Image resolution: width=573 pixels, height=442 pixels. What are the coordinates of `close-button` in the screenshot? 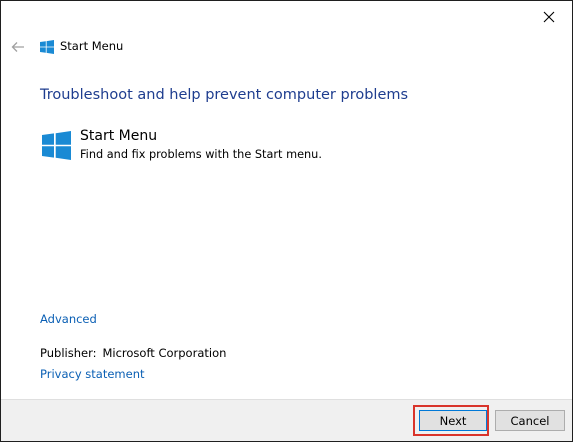 It's located at (549, 17).